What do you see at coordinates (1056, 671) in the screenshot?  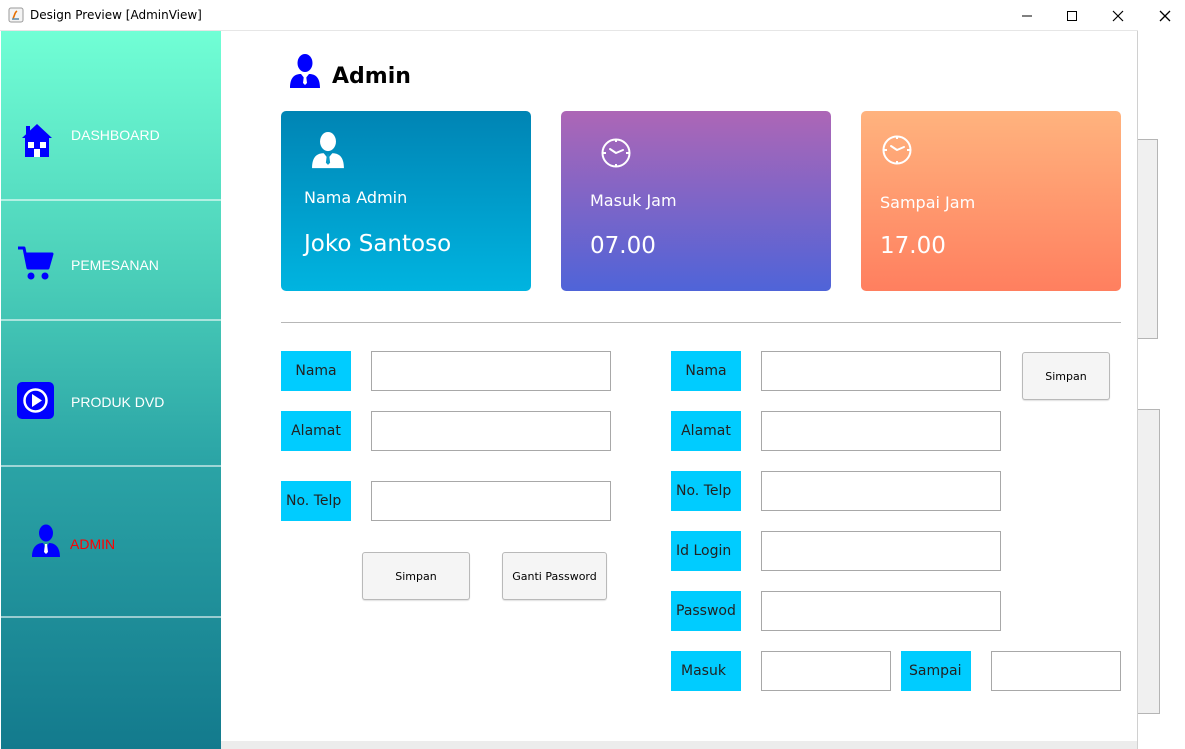 I see `sampai-field` at bounding box center [1056, 671].